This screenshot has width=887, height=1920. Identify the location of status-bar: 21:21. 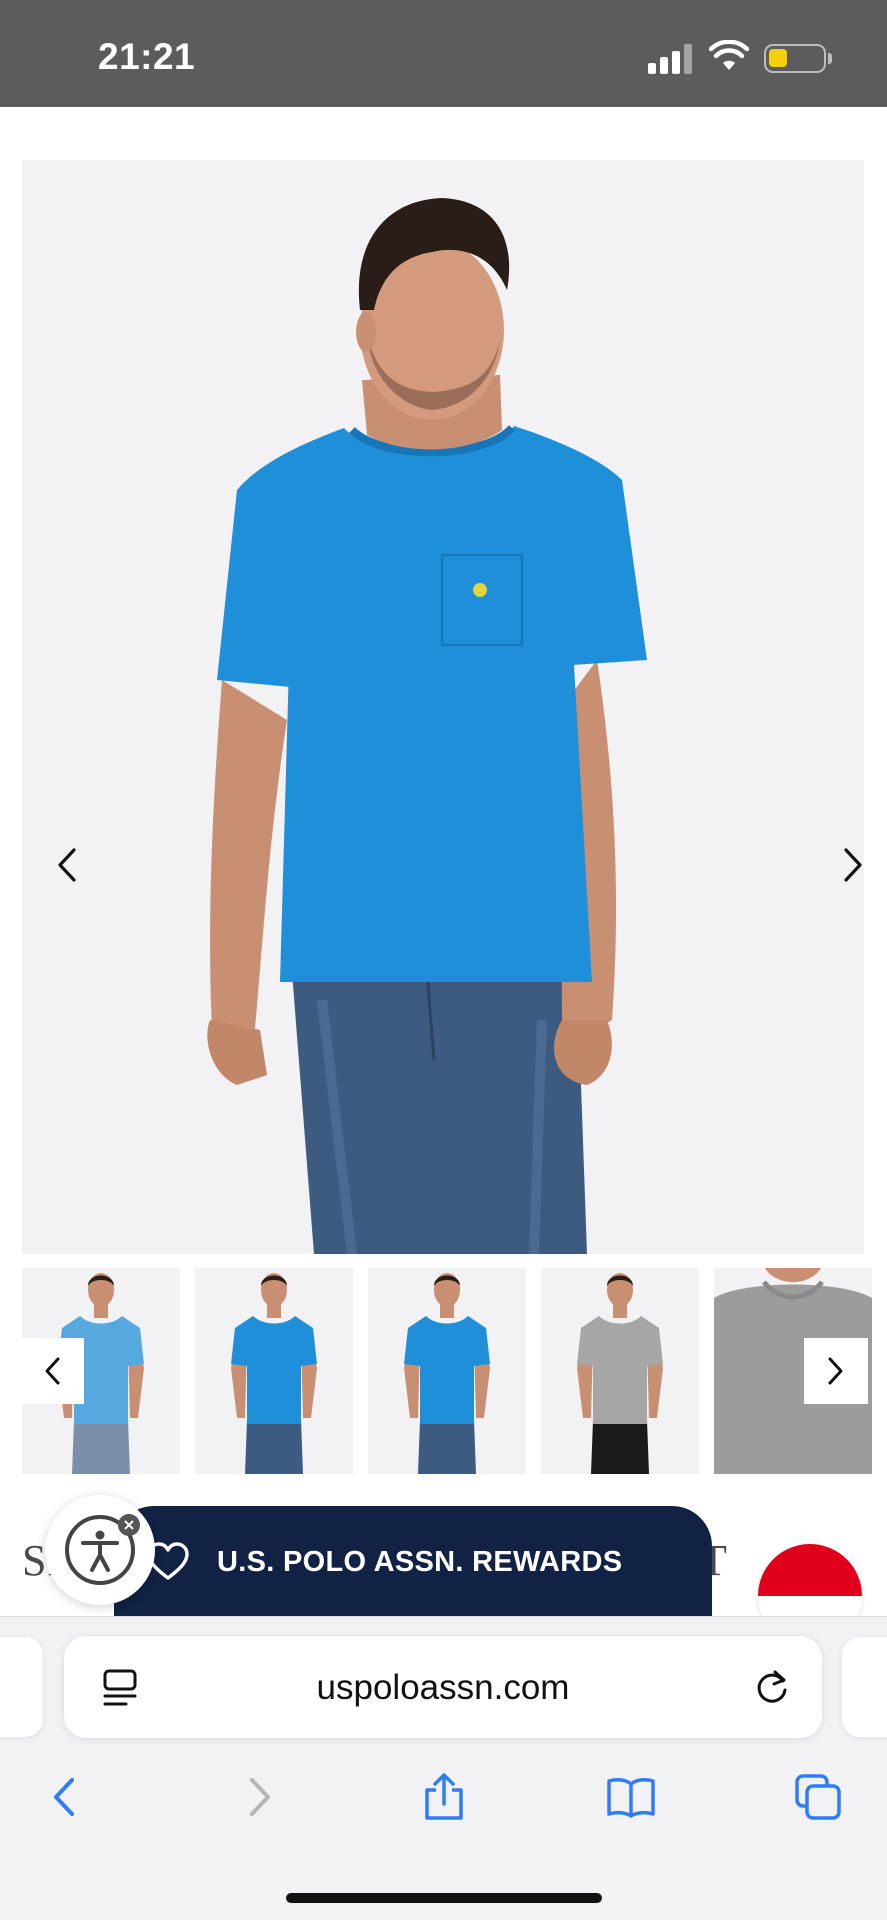
(443, 53).